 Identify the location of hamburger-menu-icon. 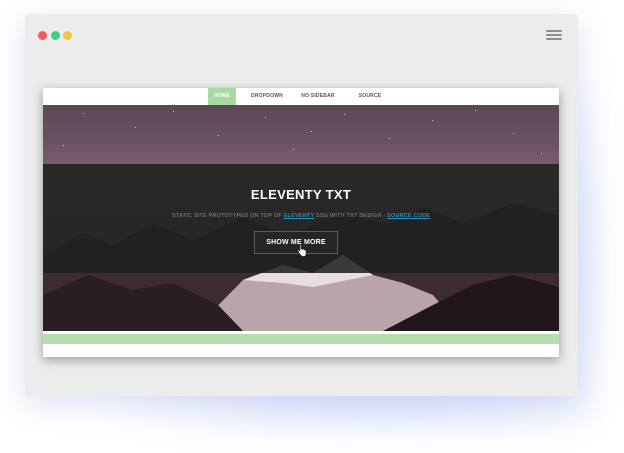
(554, 34).